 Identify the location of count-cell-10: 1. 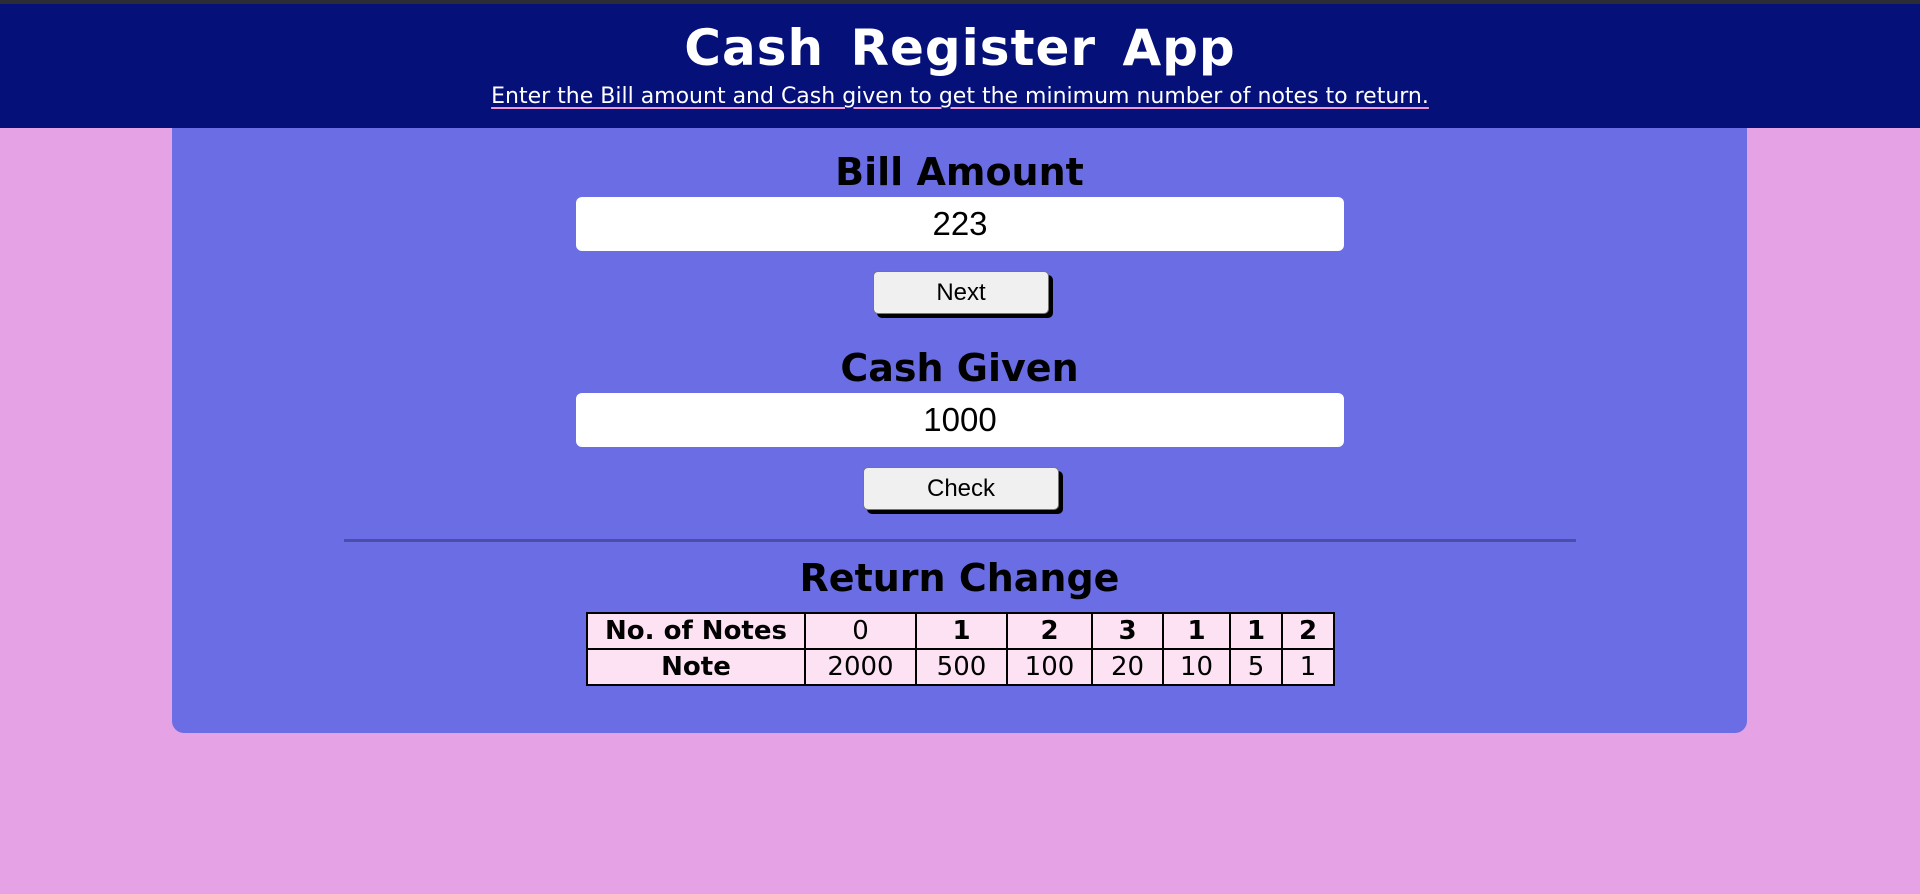
(1196, 631).